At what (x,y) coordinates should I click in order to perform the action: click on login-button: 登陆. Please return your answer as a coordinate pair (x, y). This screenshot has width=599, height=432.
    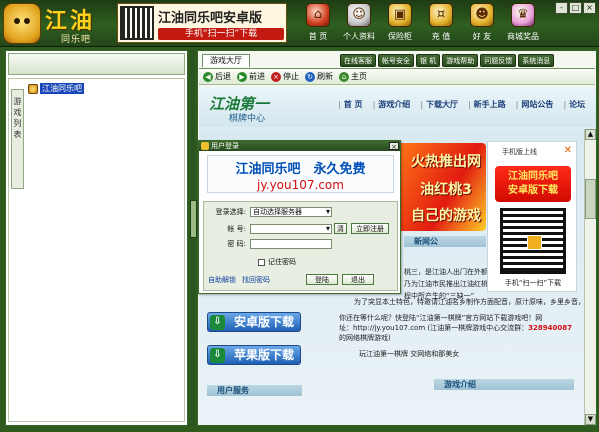
    Looking at the image, I should click on (322, 279).